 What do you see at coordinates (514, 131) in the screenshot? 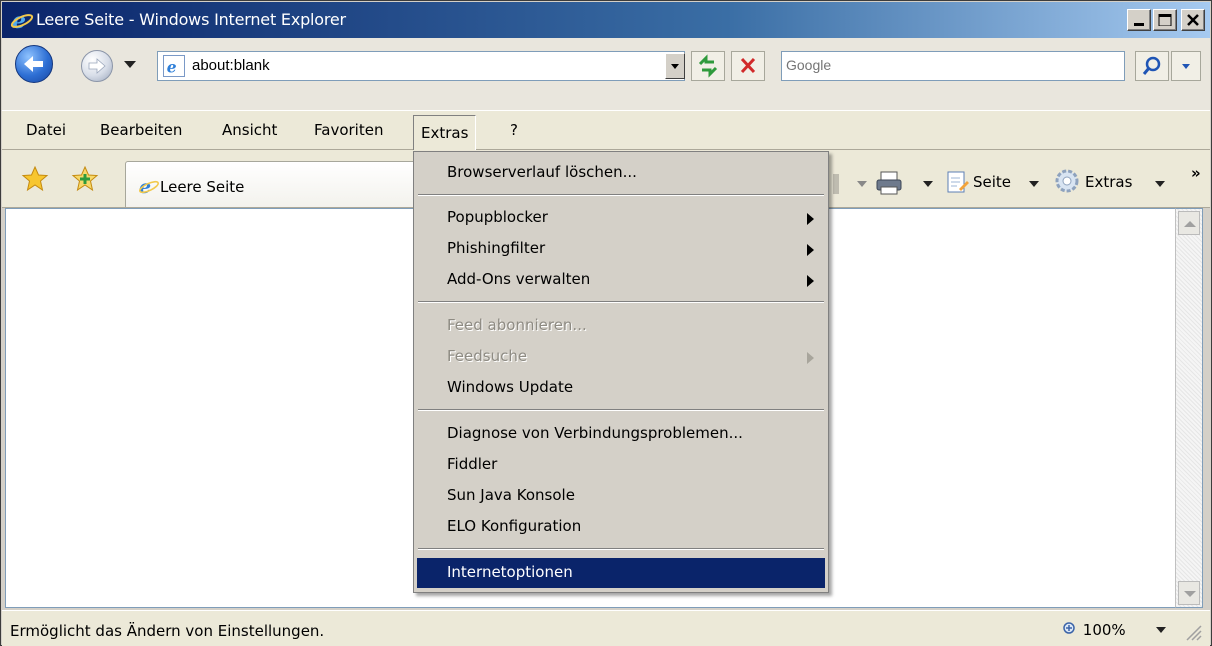
I see `menu-help: ?` at bounding box center [514, 131].